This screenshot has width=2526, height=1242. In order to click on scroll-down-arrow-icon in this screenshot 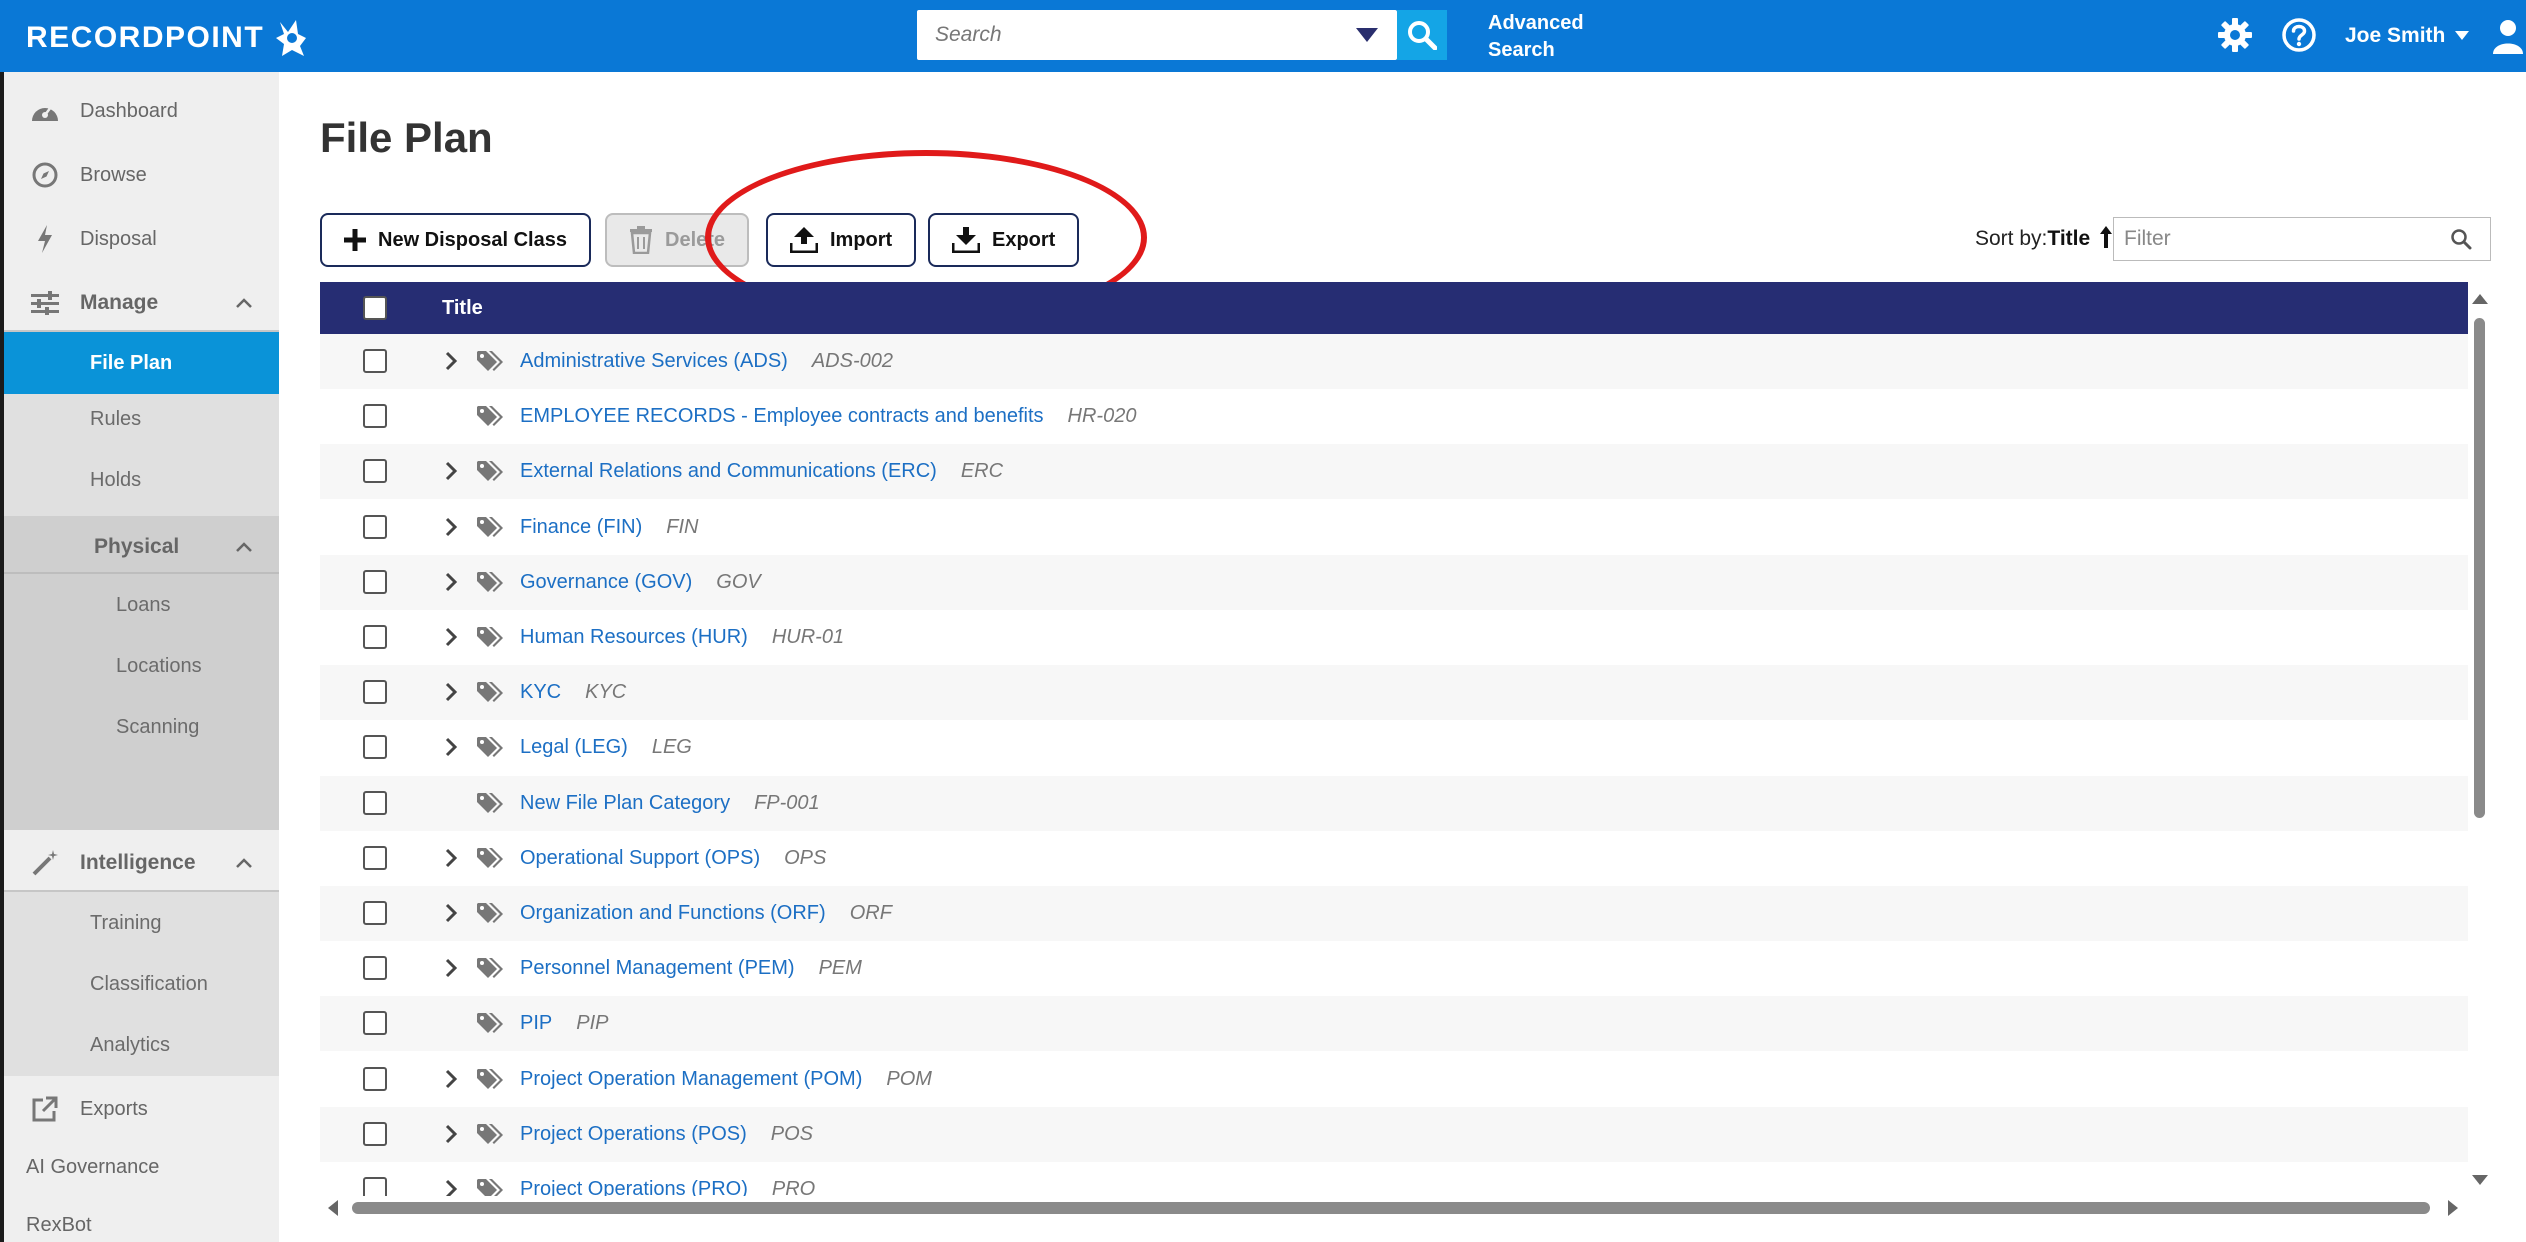, I will do `click(2480, 1181)`.